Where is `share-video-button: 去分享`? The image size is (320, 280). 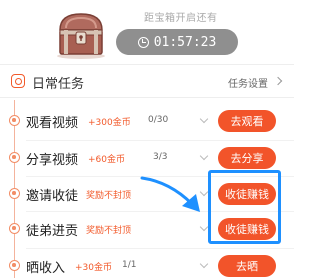
share-video-button: 去分享 is located at coordinates (247, 158).